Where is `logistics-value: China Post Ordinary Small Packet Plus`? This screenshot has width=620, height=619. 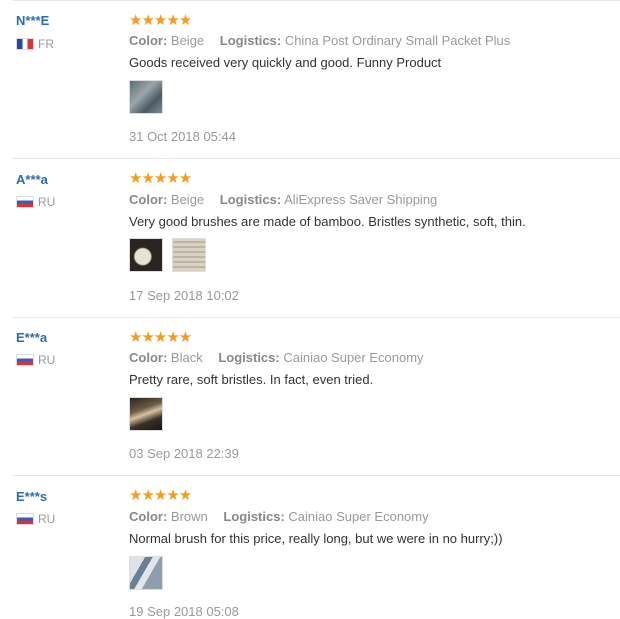
logistics-value: China Post Ordinary Small Packet Plus is located at coordinates (397, 40).